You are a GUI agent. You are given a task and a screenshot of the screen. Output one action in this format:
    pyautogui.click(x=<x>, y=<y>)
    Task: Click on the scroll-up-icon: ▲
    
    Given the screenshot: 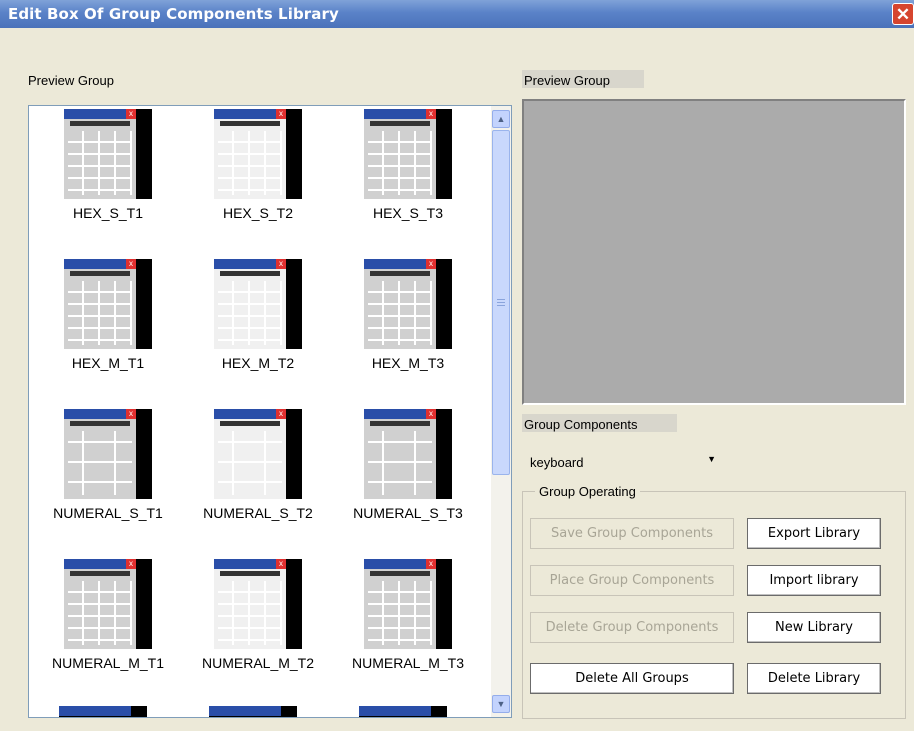 What is the action you would take?
    pyautogui.click(x=501, y=119)
    